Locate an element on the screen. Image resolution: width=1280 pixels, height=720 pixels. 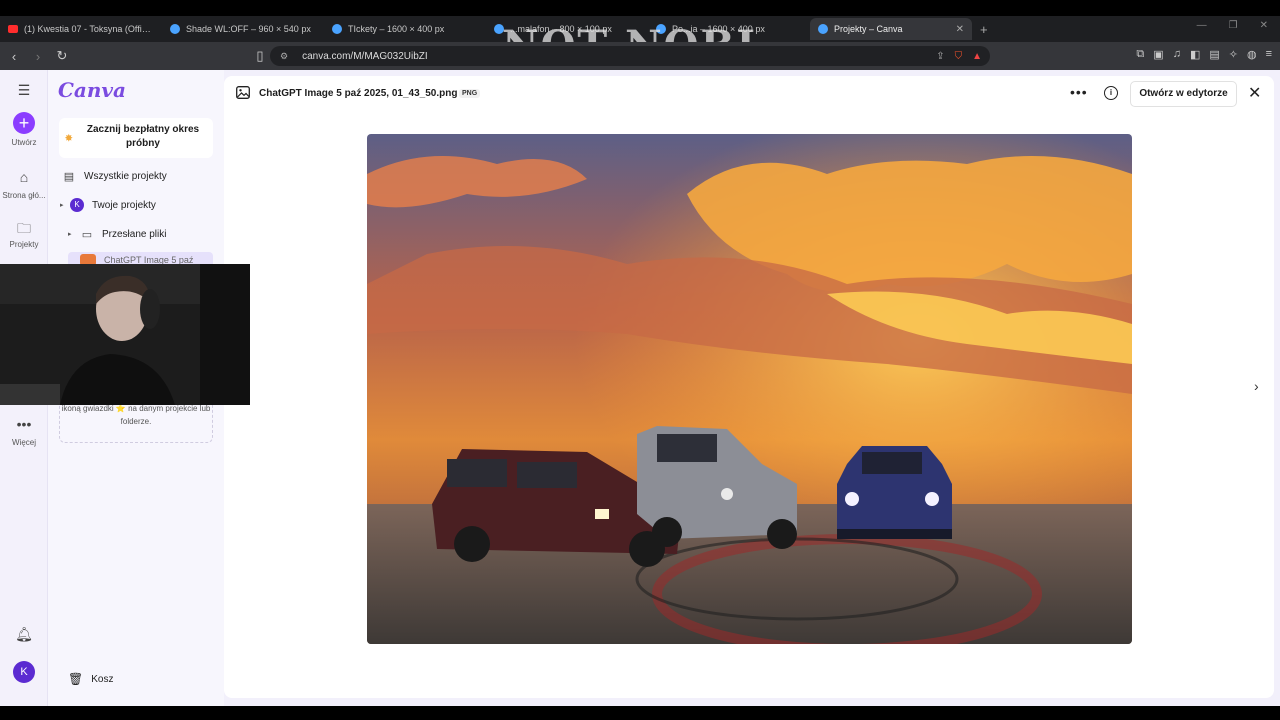
tab-label: Shade WL:OFF – 960 × 540 px is located at coordinates (248, 29).